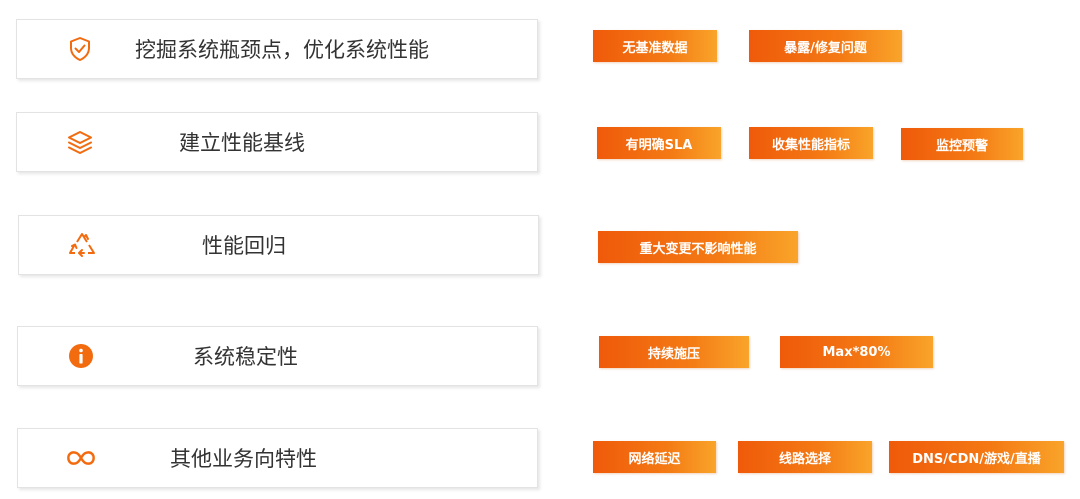 Image resolution: width=1080 pixels, height=499 pixels. Describe the element at coordinates (80, 49) in the screenshot. I see `shield-check-icon` at that location.